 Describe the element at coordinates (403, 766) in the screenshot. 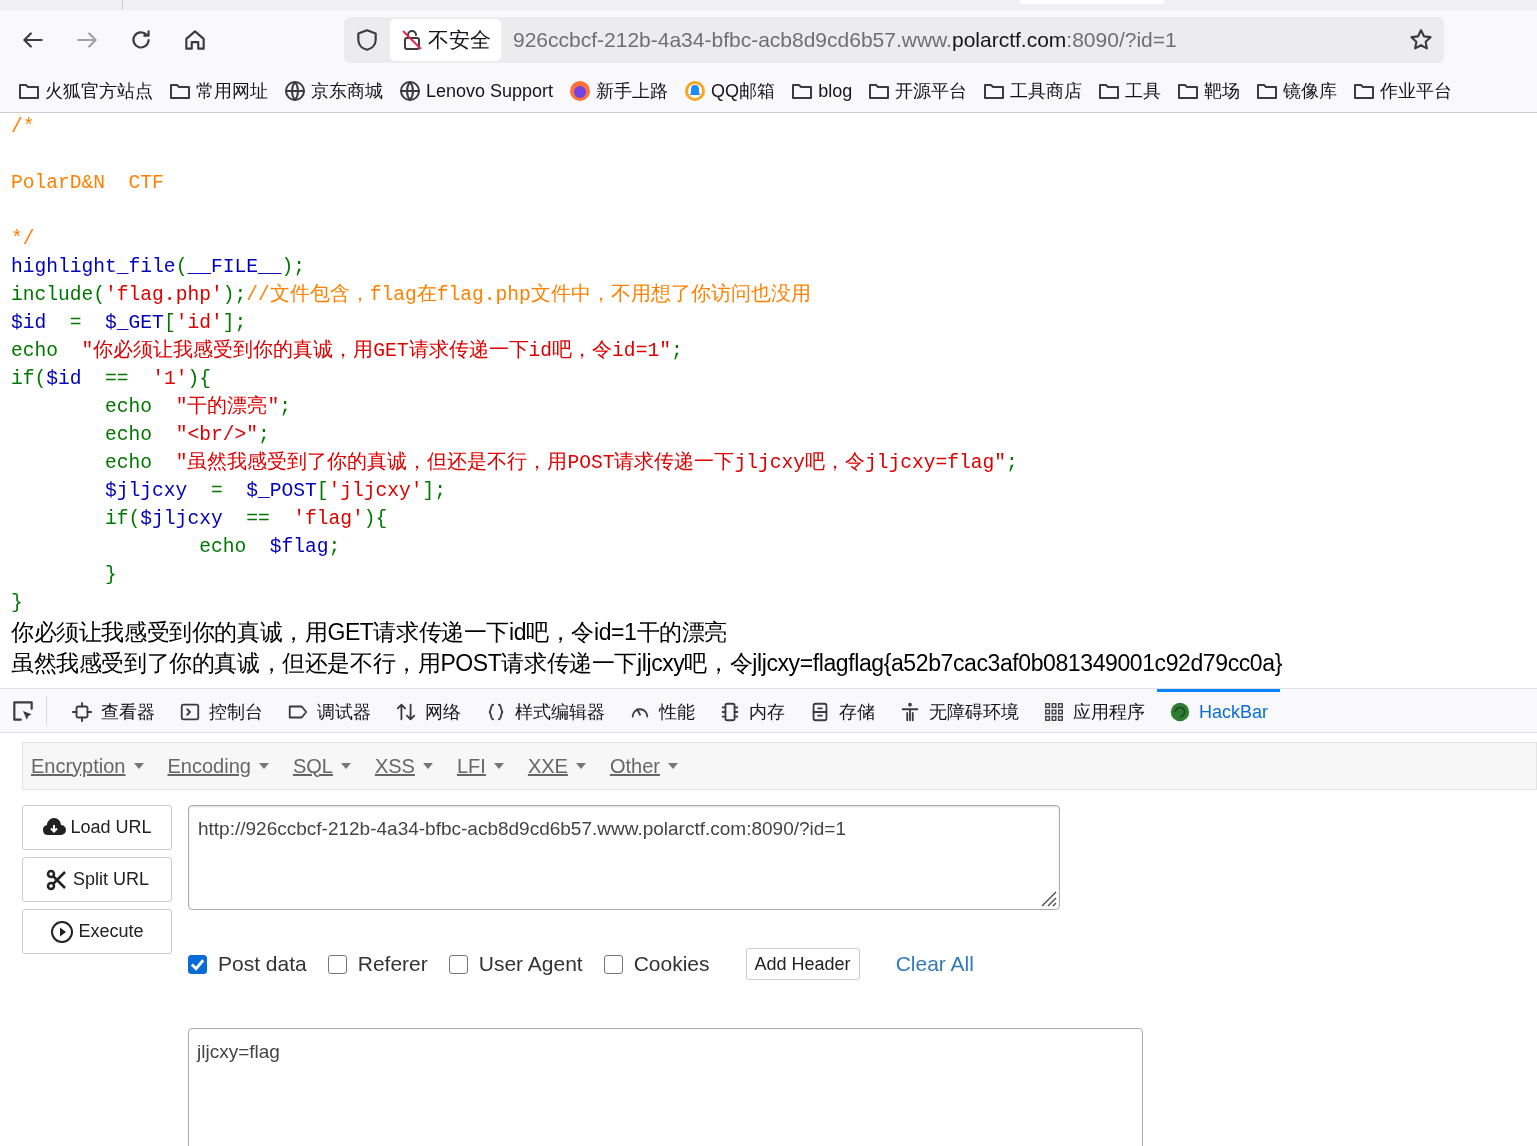

I see `menu-dropdown: XSS` at that location.